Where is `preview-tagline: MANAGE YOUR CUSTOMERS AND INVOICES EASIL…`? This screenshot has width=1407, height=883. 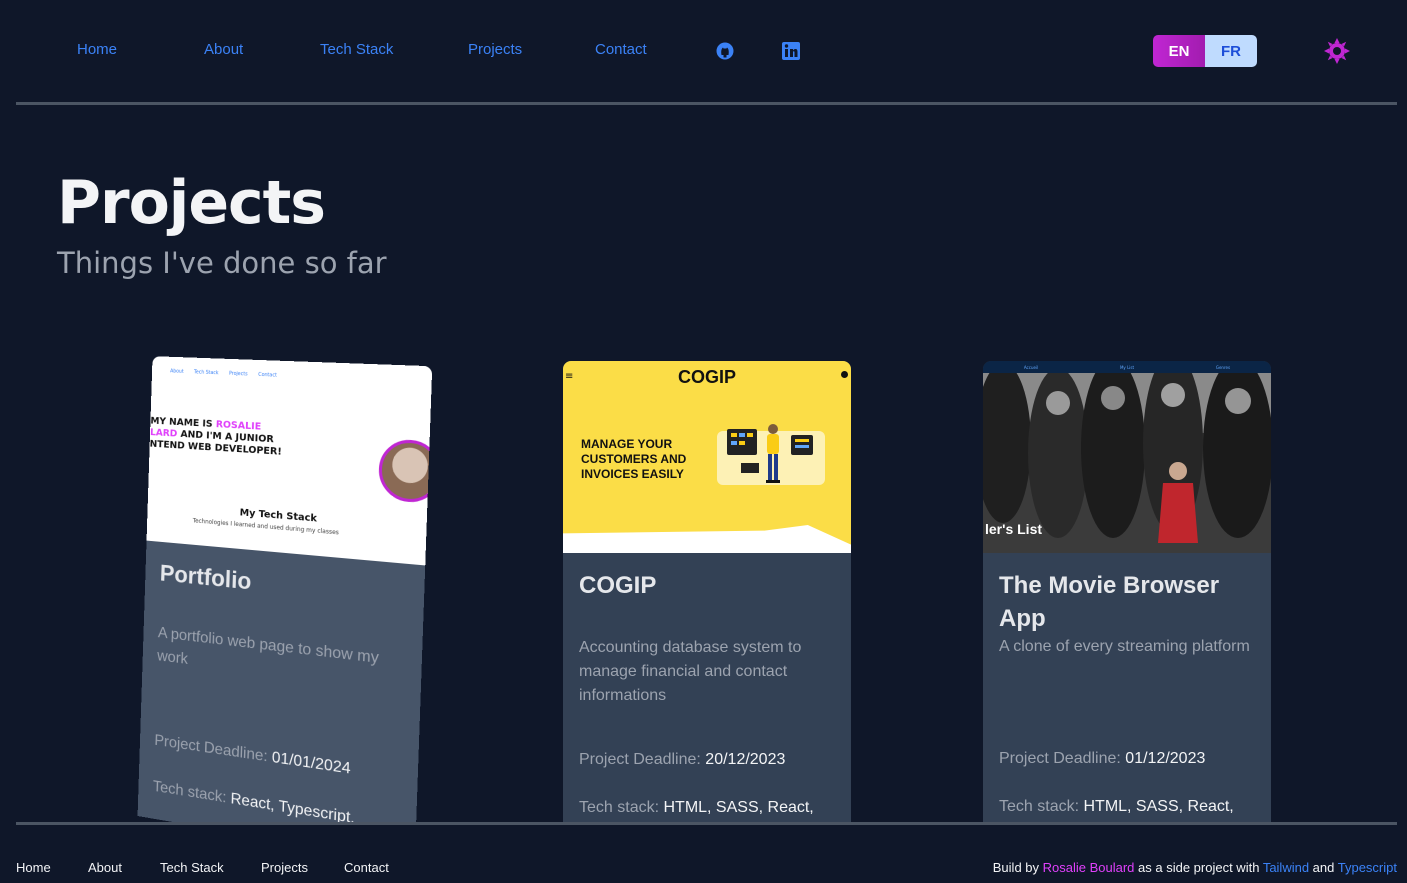
preview-tagline: MANAGE YOUR CUSTOMERS AND INVOICES EASIL… is located at coordinates (634, 459).